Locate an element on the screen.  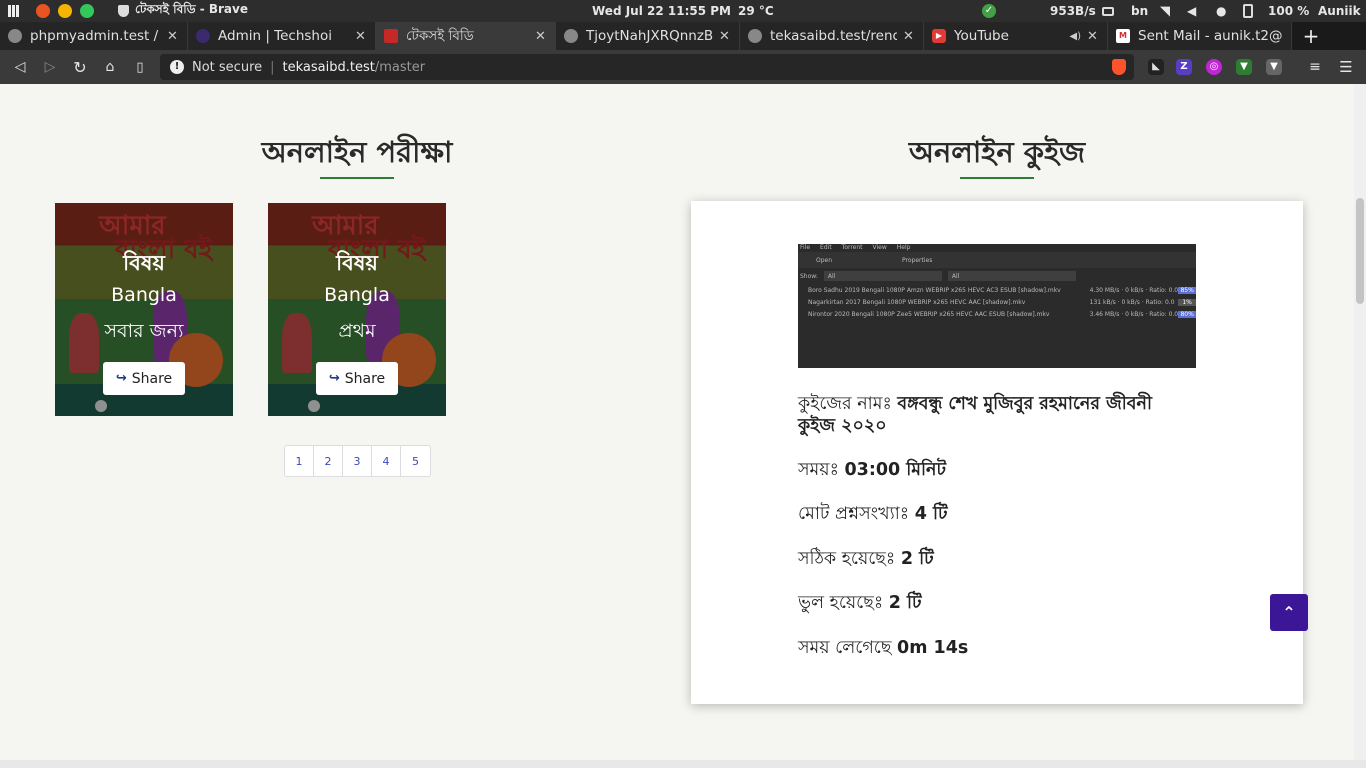
brave-logo-icon is located at coordinates (123, 11).